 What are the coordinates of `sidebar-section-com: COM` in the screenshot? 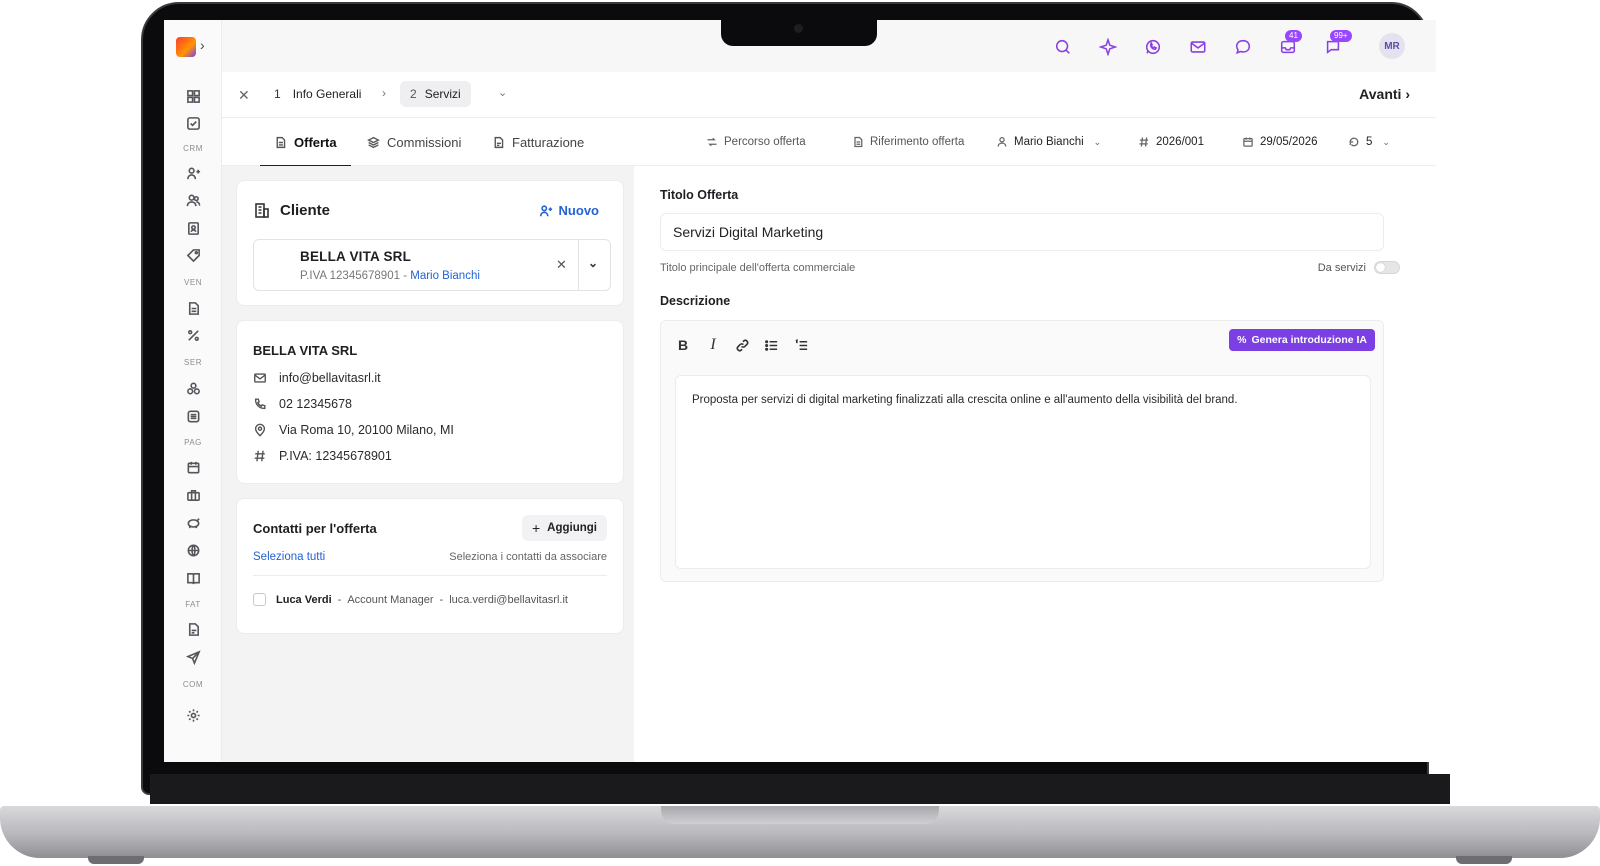 It's located at (193, 684).